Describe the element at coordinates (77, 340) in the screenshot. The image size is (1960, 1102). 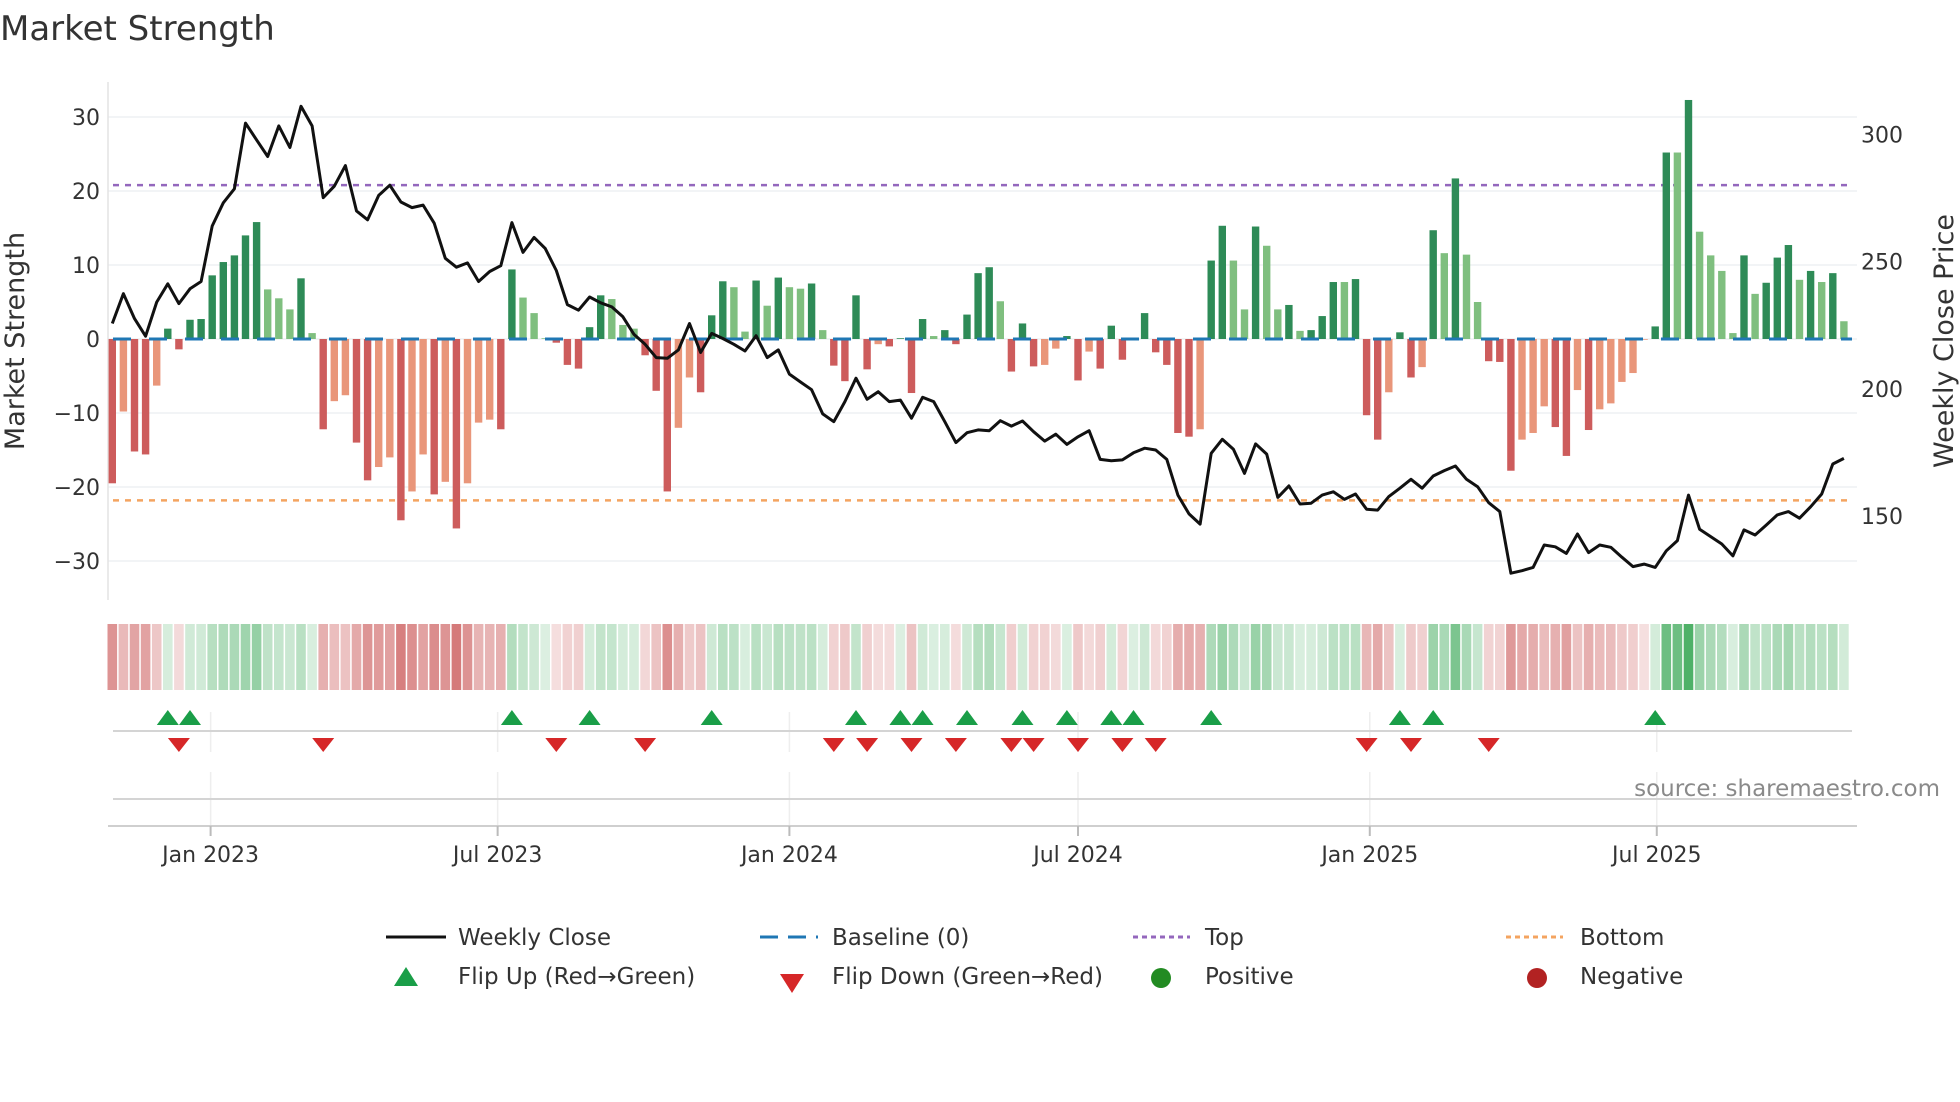
I see `left-axis-ticks: 30 20 10 0 −10 −20 −30` at that location.